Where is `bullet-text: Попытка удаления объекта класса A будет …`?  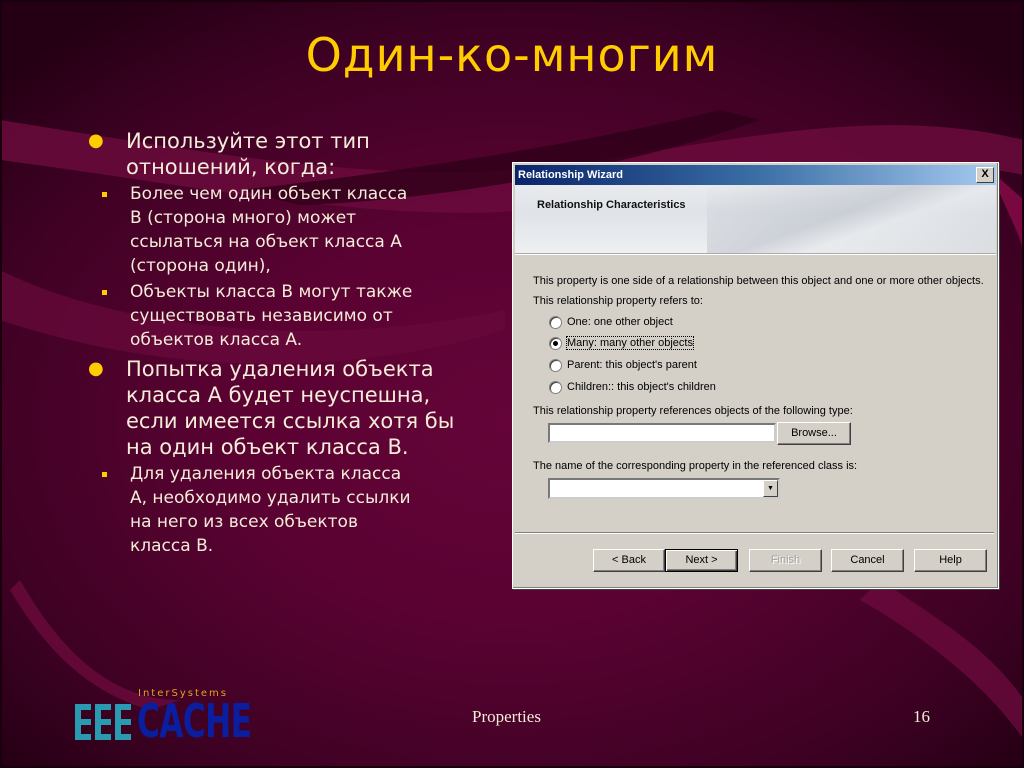
bullet-text: Попытка удаления объекта класса A будет … is located at coordinates (290, 408).